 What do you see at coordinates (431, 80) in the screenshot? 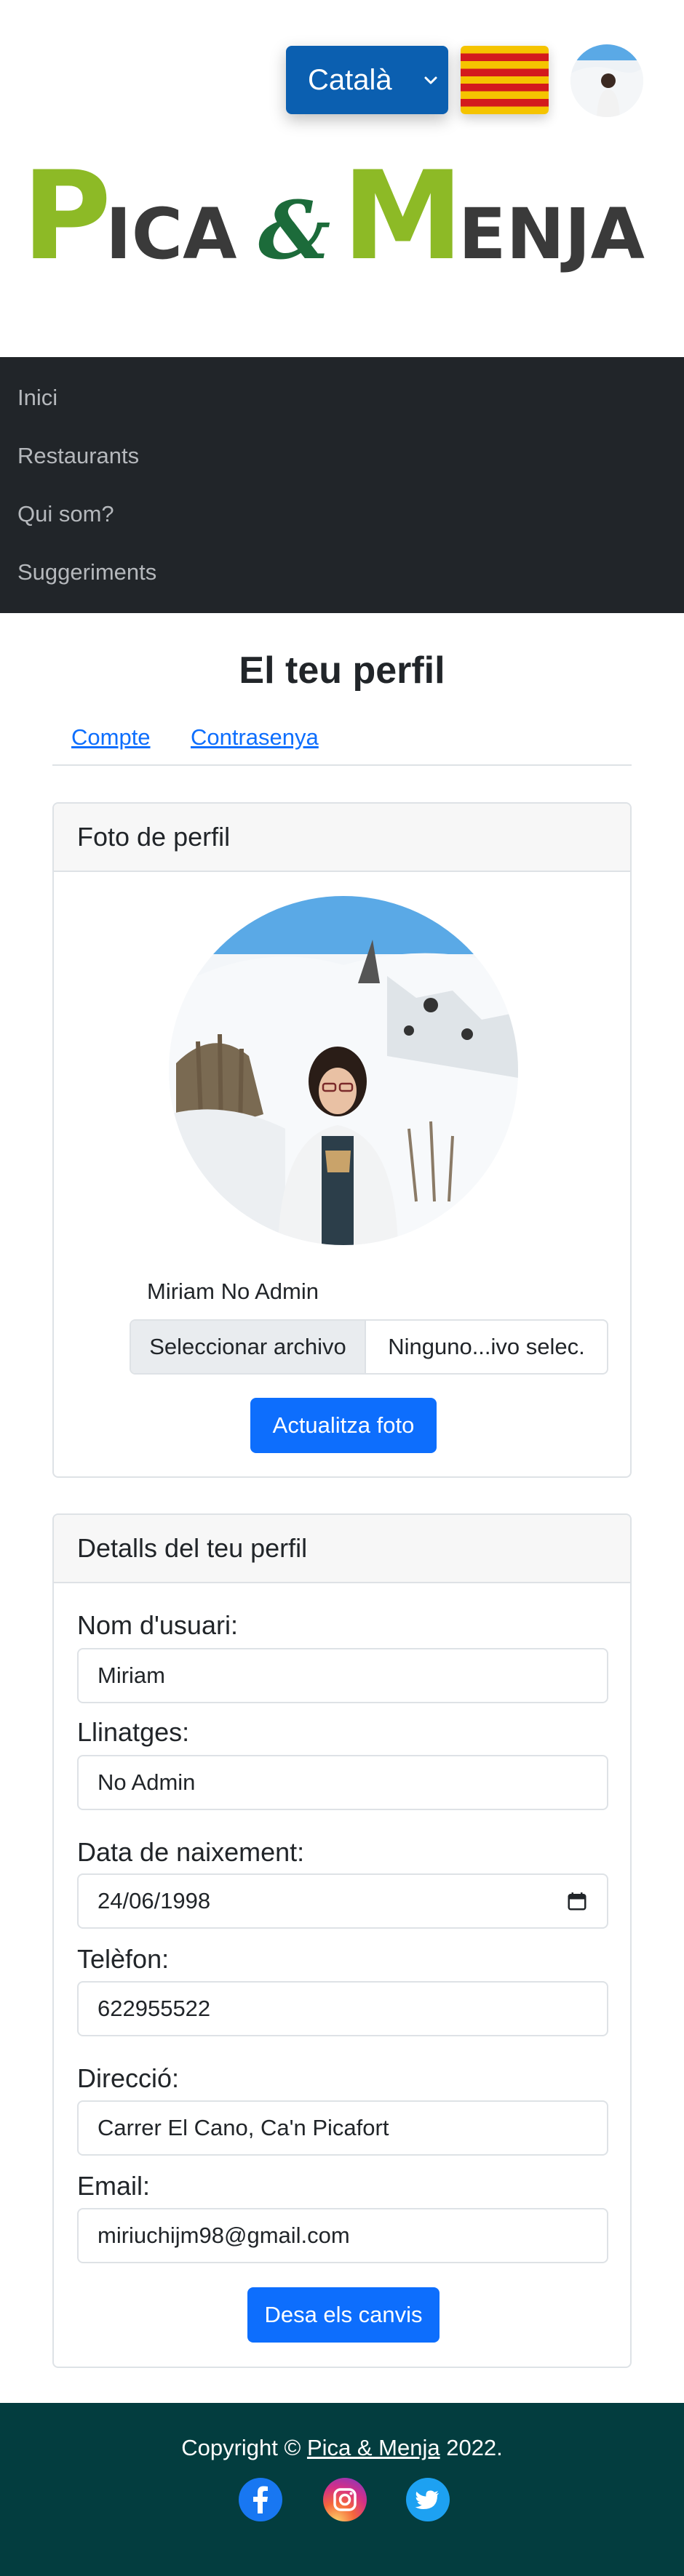
I see `chevron-down-icon` at bounding box center [431, 80].